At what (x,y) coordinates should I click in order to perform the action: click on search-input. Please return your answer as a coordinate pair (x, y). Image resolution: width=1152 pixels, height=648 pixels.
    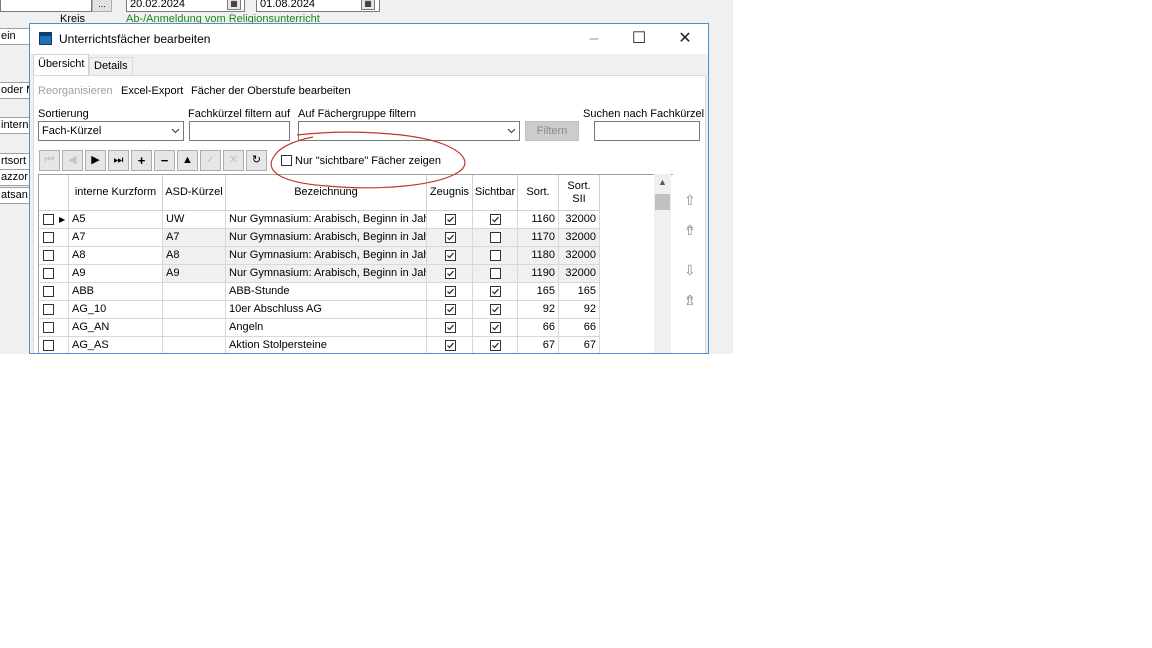
    Looking at the image, I should click on (647, 131).